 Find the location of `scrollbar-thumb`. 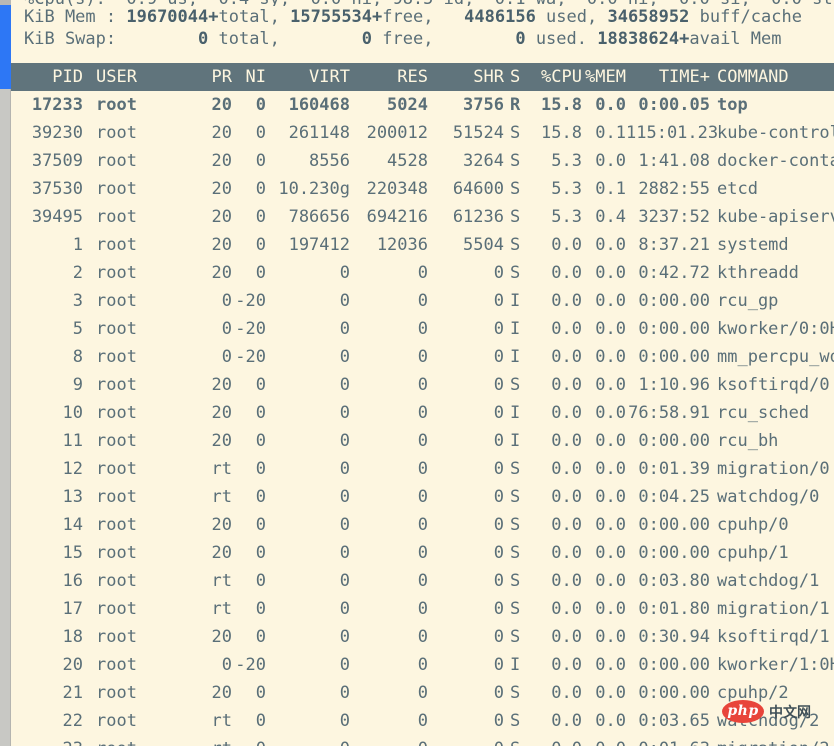

scrollbar-thumb is located at coordinates (5, 47).